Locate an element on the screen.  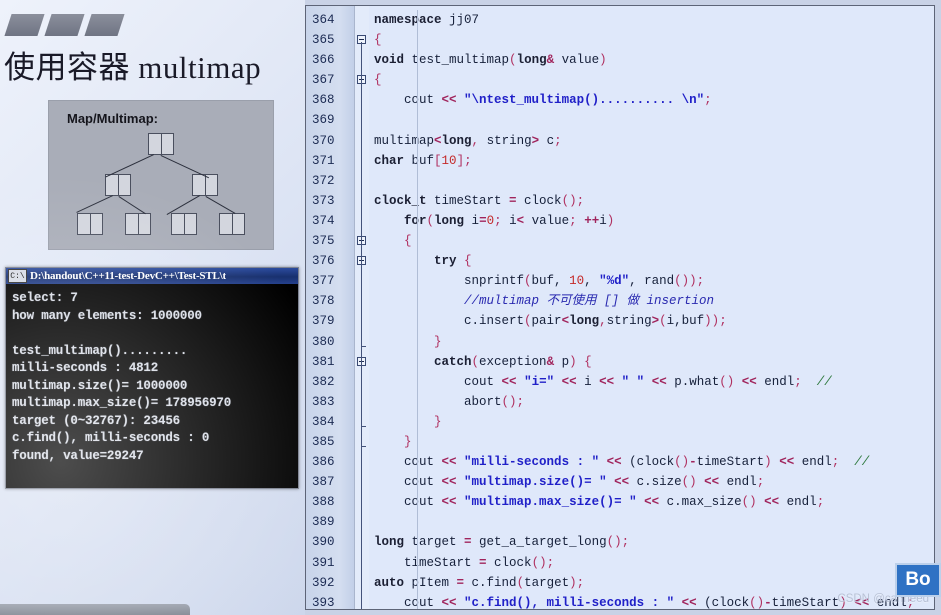
code-token: p.what is located at coordinates (693, 381).